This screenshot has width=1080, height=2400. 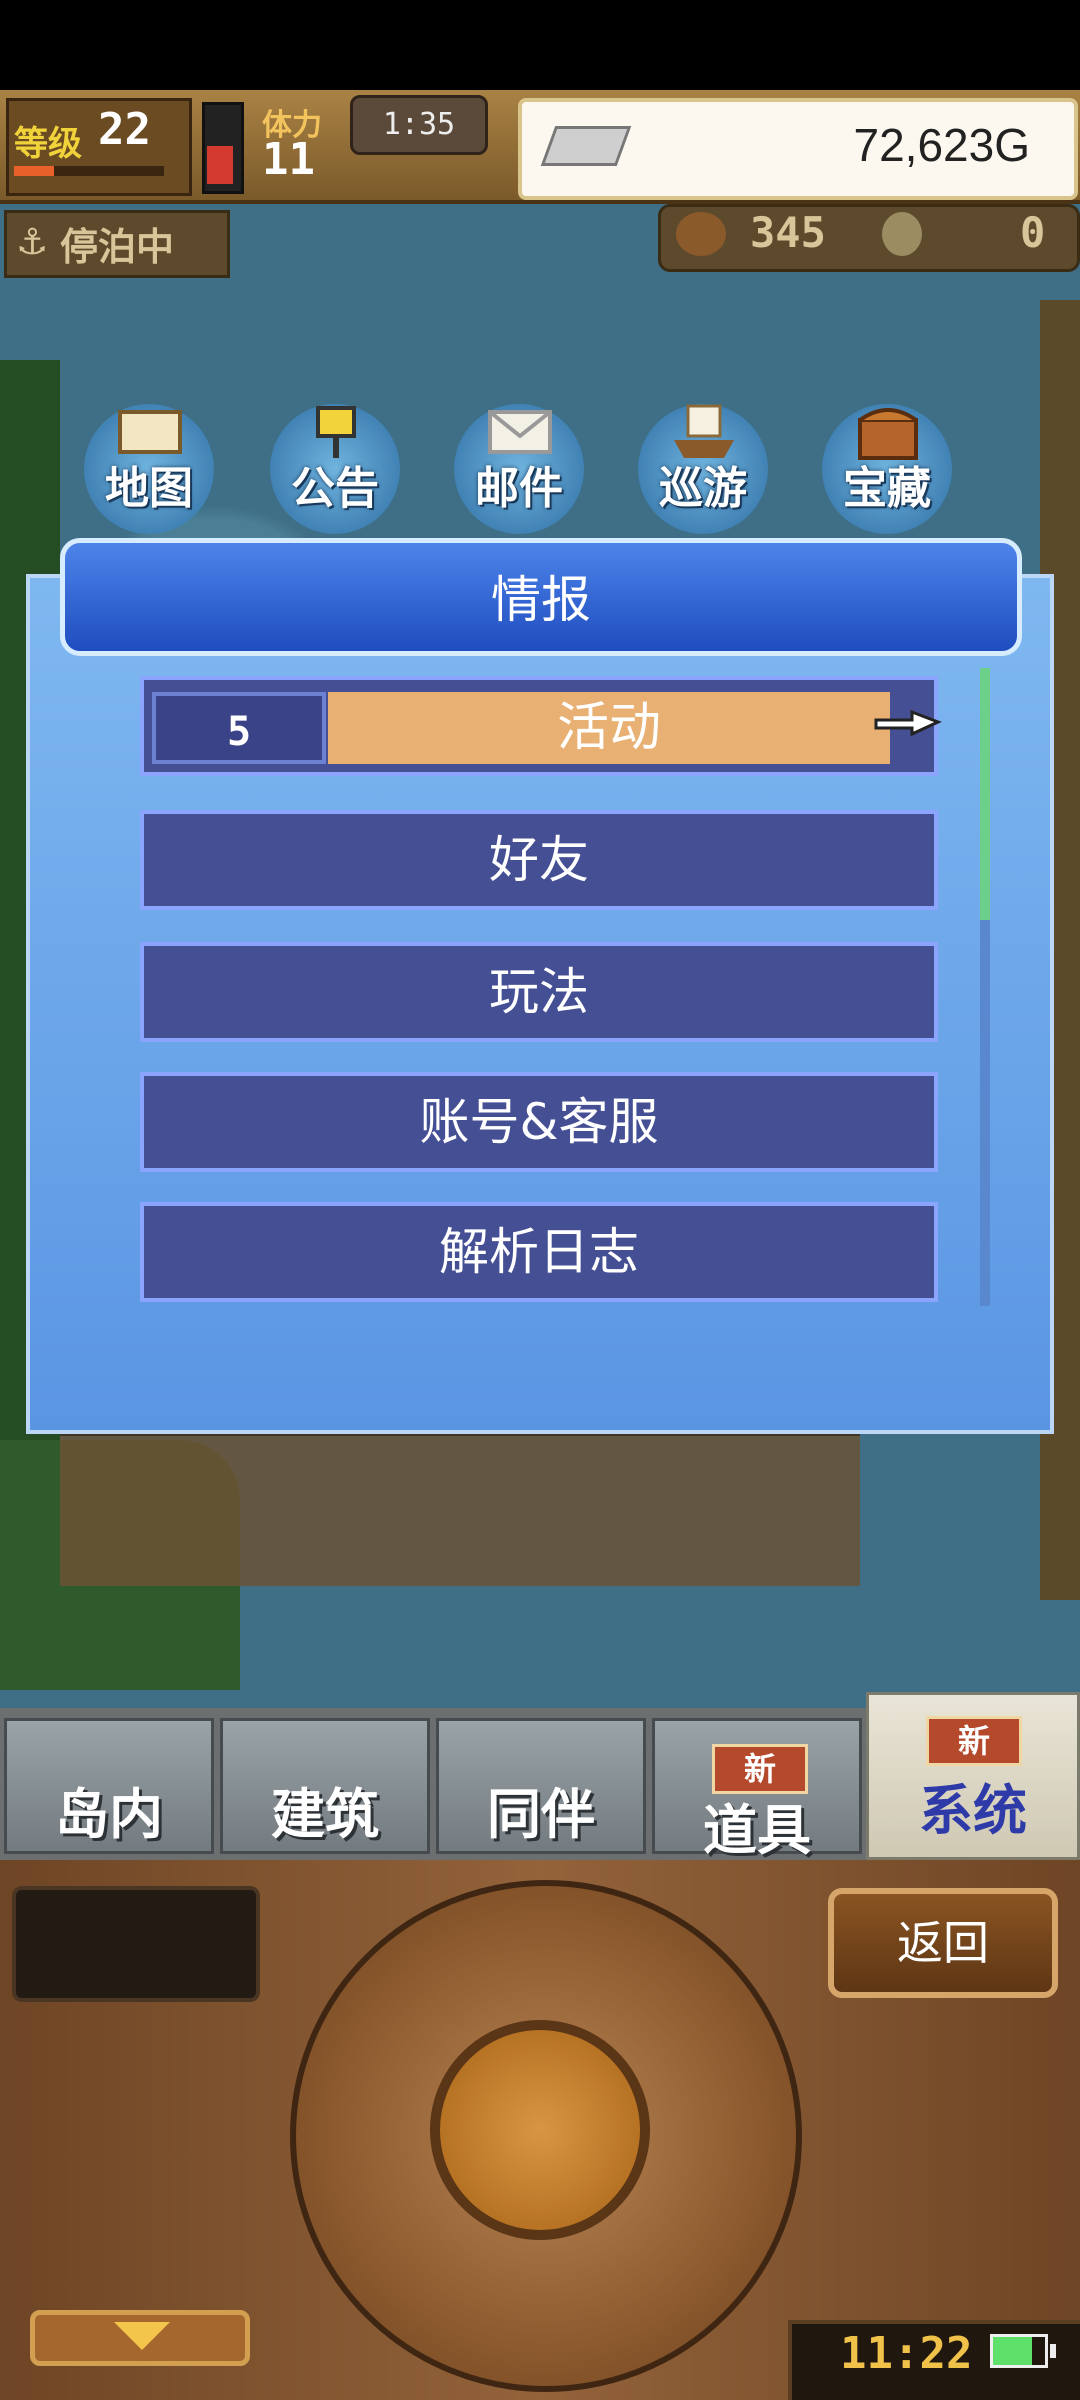 What do you see at coordinates (519, 488) in the screenshot?
I see `shortcut-mail-label: 邮件` at bounding box center [519, 488].